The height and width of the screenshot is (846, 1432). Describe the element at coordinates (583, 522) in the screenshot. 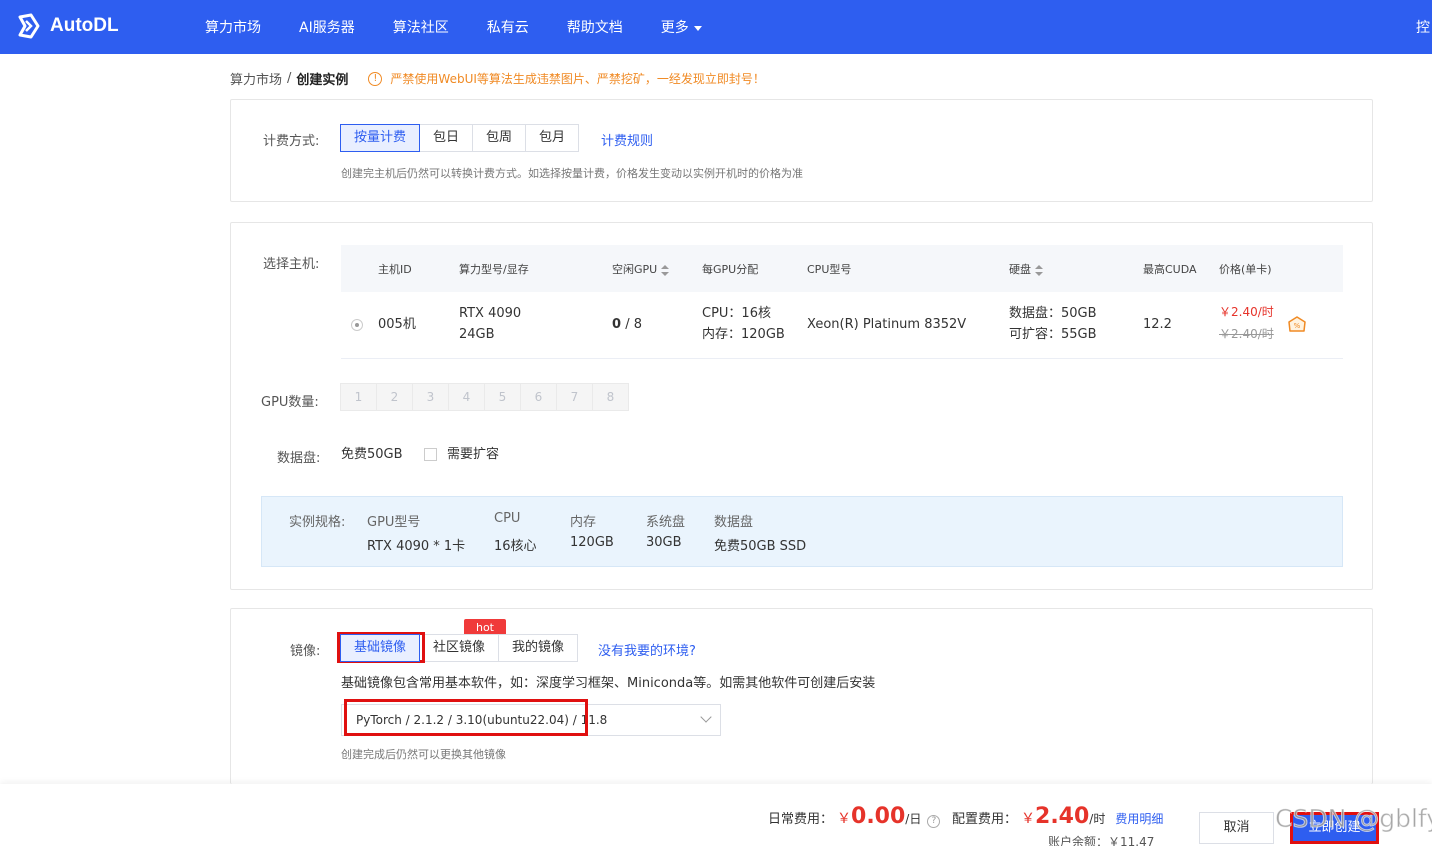

I see `spec-mem-heading: 内存` at that location.